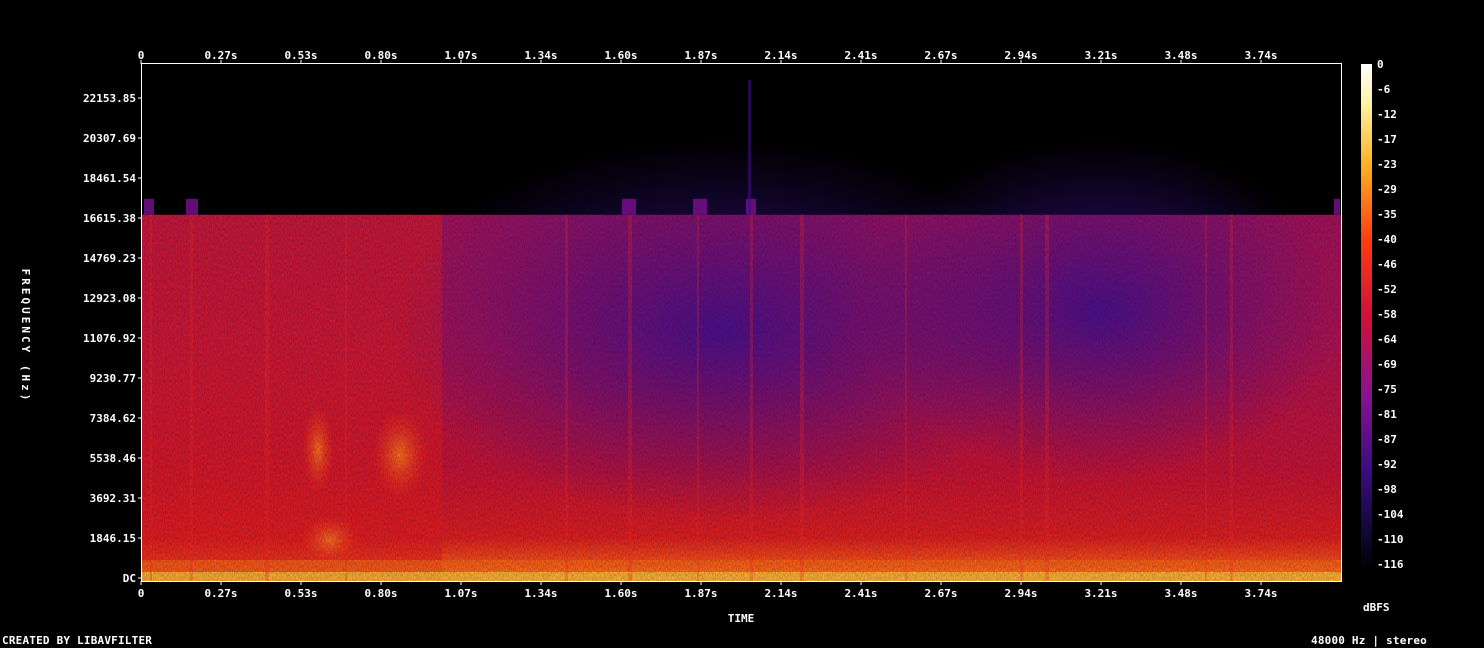 This screenshot has width=1484, height=648. I want to click on y-tick-label: 16615.38, so click(109, 218).